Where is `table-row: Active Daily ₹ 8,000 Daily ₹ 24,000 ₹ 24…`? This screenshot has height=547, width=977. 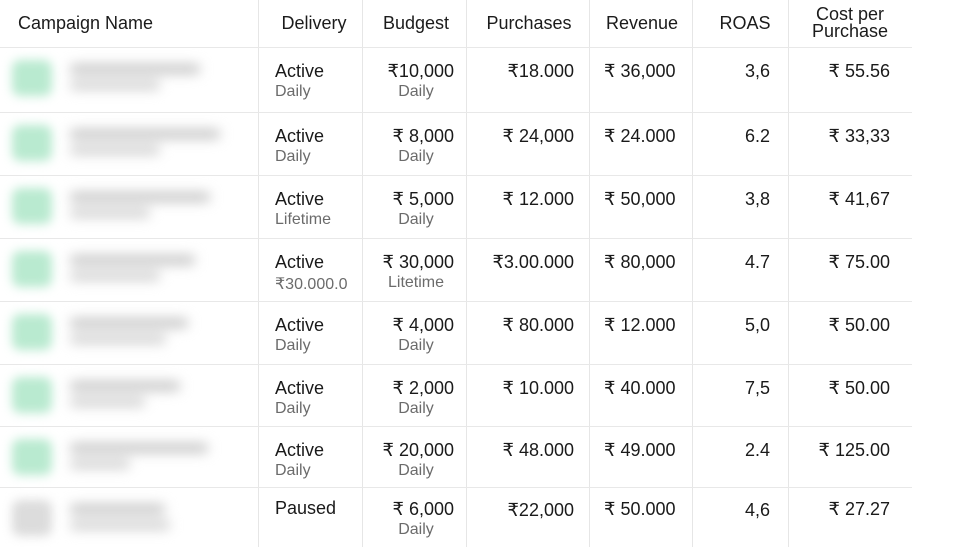
table-row: Active Daily ₹ 8,000 Daily ₹ 24,000 ₹ 24… is located at coordinates (456, 143).